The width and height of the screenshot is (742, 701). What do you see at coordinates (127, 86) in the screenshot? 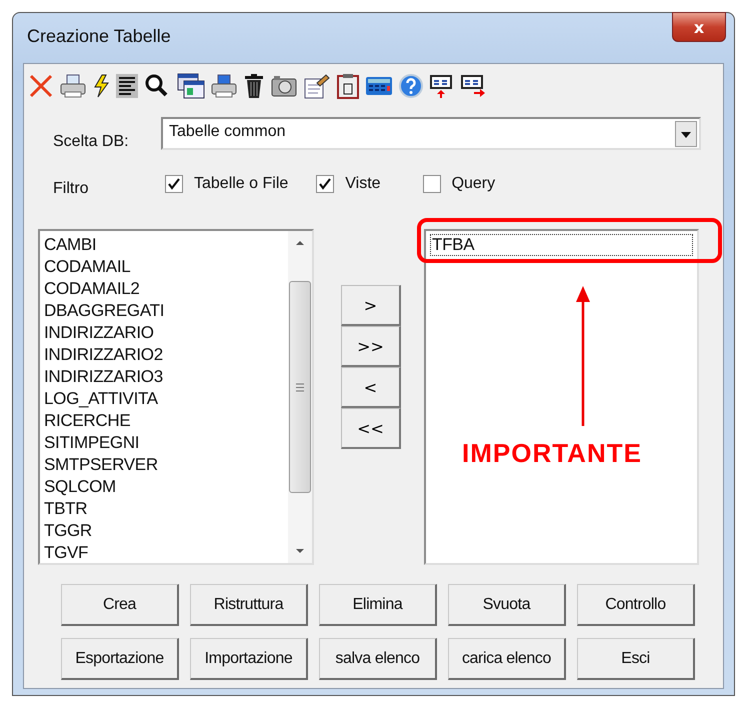
I see `document-icon` at bounding box center [127, 86].